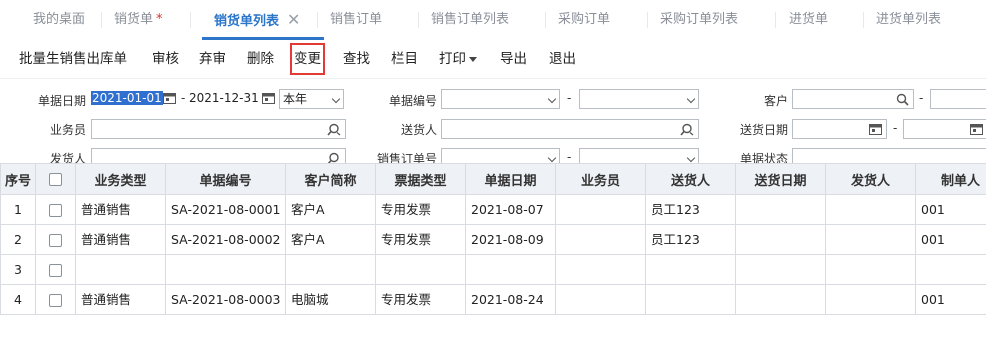 Image resolution: width=986 pixels, height=341 pixels. Describe the element at coordinates (513, 59) in the screenshot. I see `export-button: 导出` at that location.